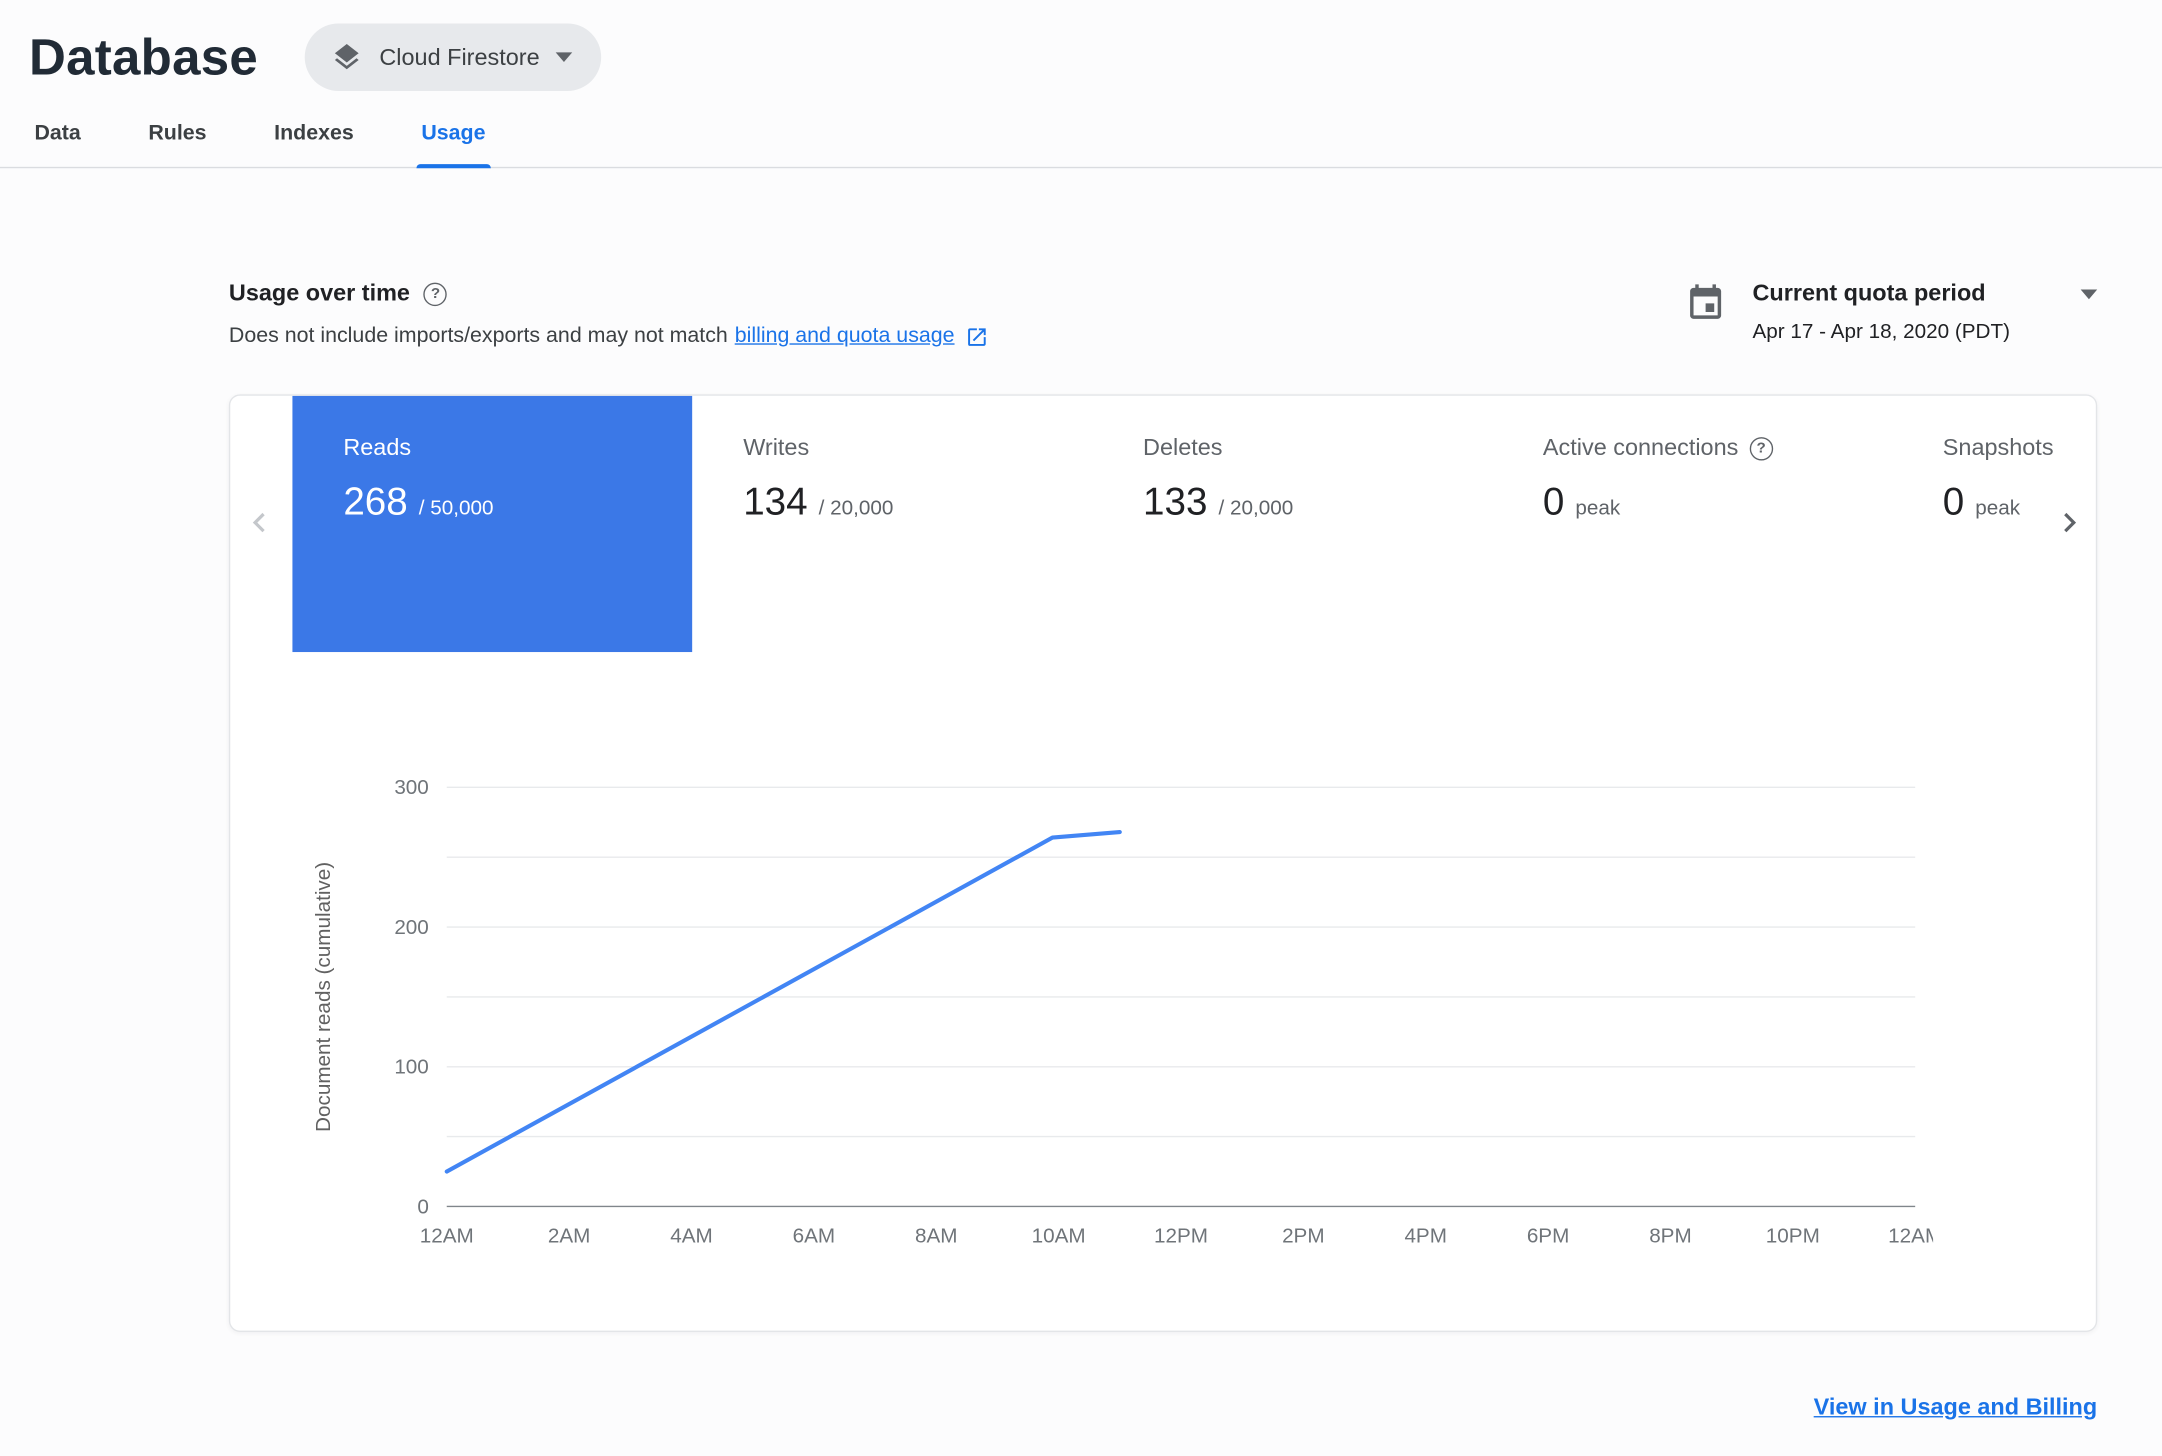  Describe the element at coordinates (347, 57) in the screenshot. I see `firestore-icon` at that location.